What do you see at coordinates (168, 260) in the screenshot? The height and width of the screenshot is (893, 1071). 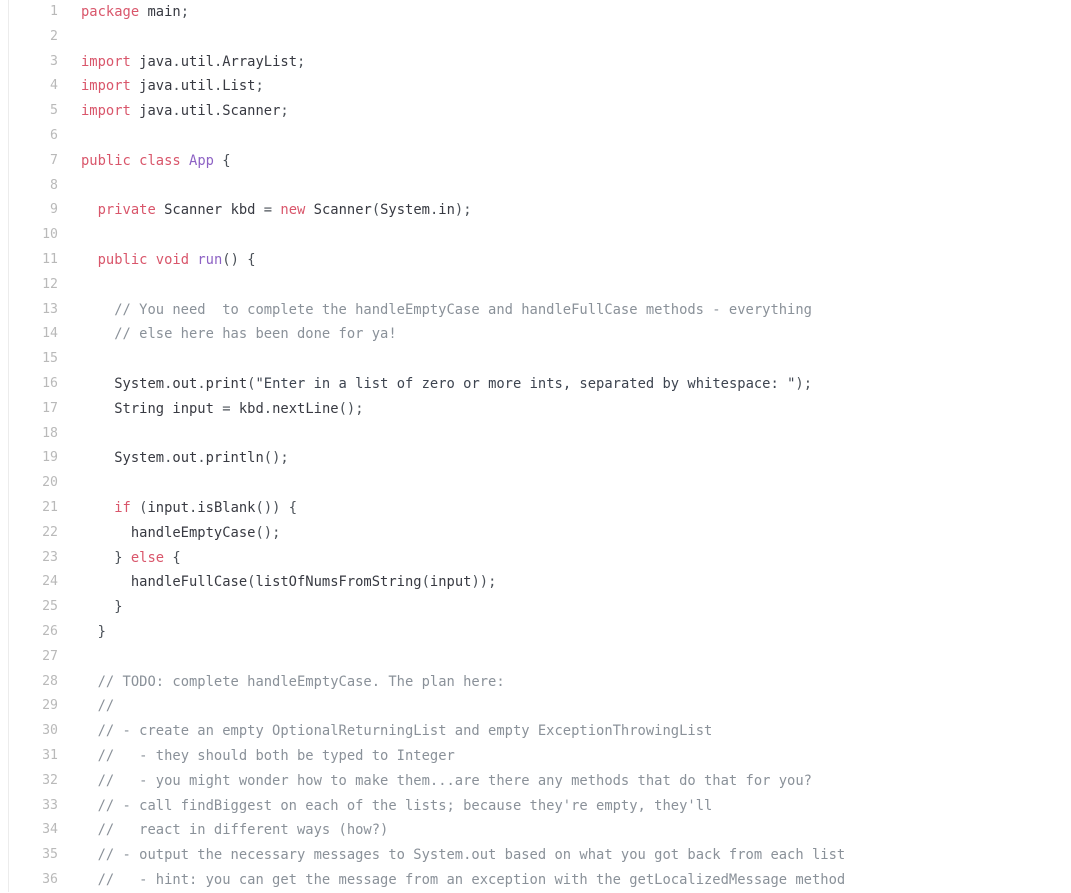 I see `line-content: public void run() {` at bounding box center [168, 260].